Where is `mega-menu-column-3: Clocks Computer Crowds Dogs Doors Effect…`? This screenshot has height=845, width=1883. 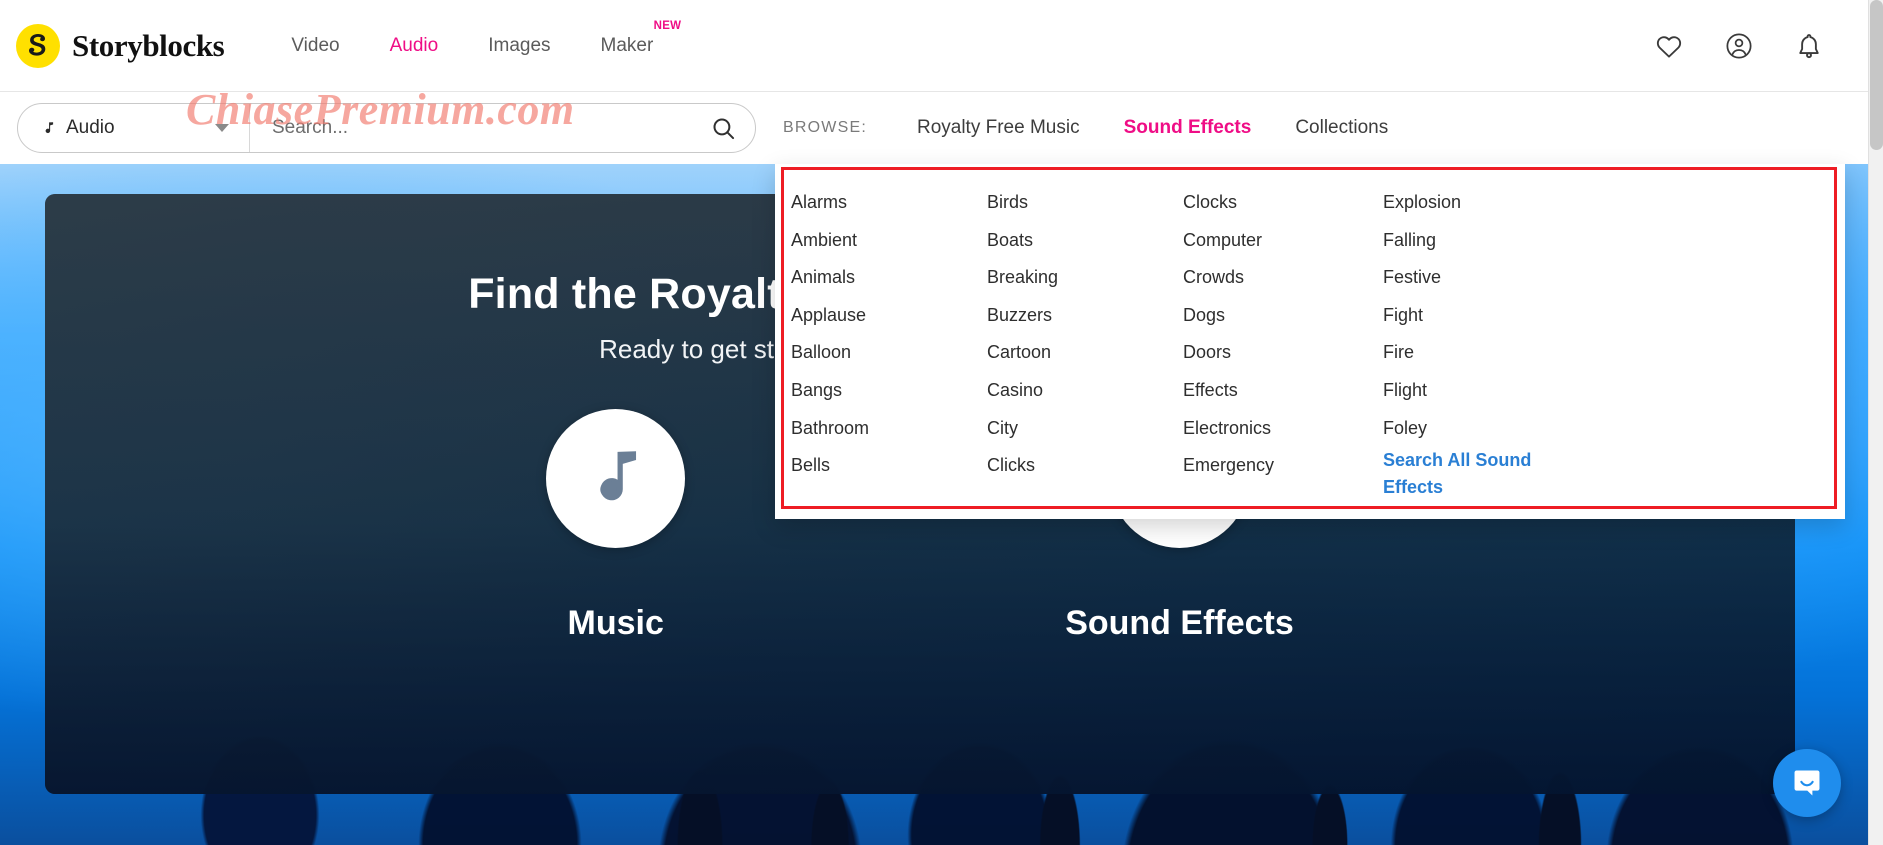 mega-menu-column-3: Clocks Computer Crowds Dogs Doors Effect… is located at coordinates (1283, 342).